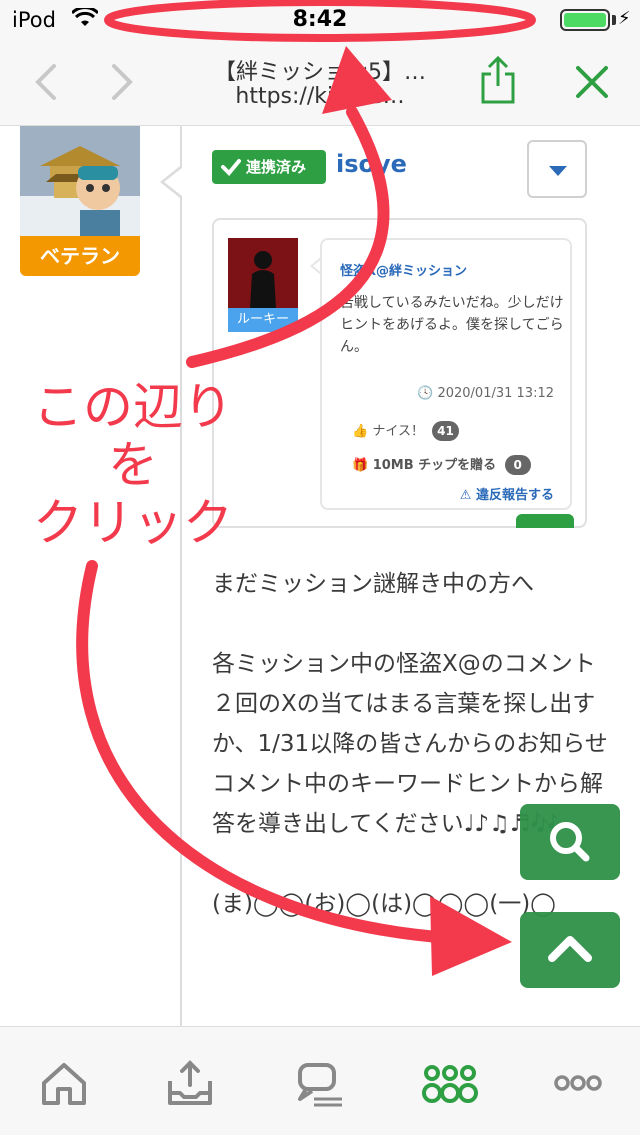 Image resolution: width=640 pixels, height=1135 pixels. I want to click on search-button, so click(570, 842).